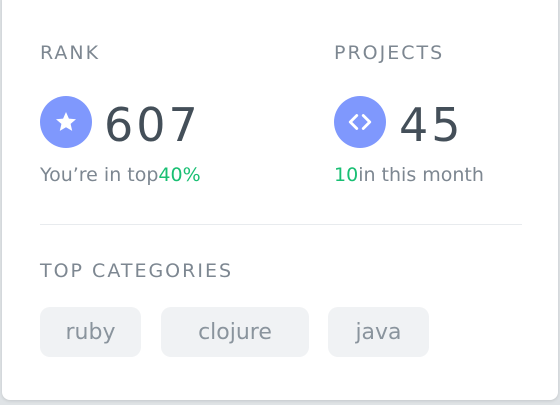 This screenshot has height=405, width=560. What do you see at coordinates (281, 224) in the screenshot?
I see `divider` at bounding box center [281, 224].